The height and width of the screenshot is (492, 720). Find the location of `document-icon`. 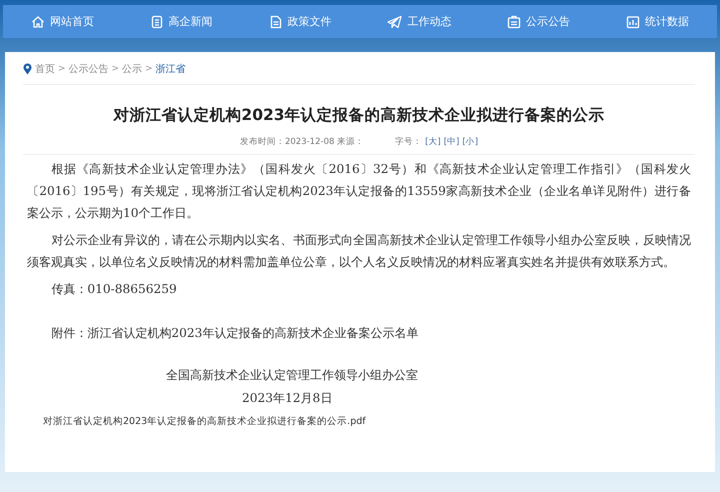

document-icon is located at coordinates (157, 21).